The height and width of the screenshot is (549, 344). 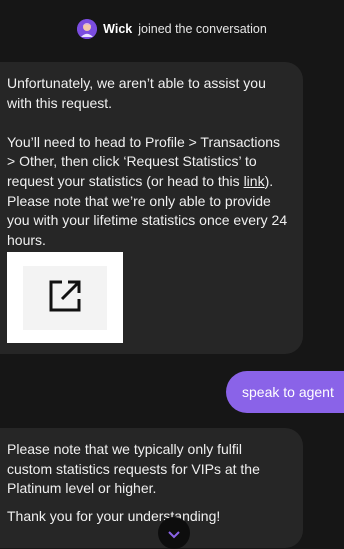 What do you see at coordinates (118, 29) in the screenshot?
I see `agent-name: Wick` at bounding box center [118, 29].